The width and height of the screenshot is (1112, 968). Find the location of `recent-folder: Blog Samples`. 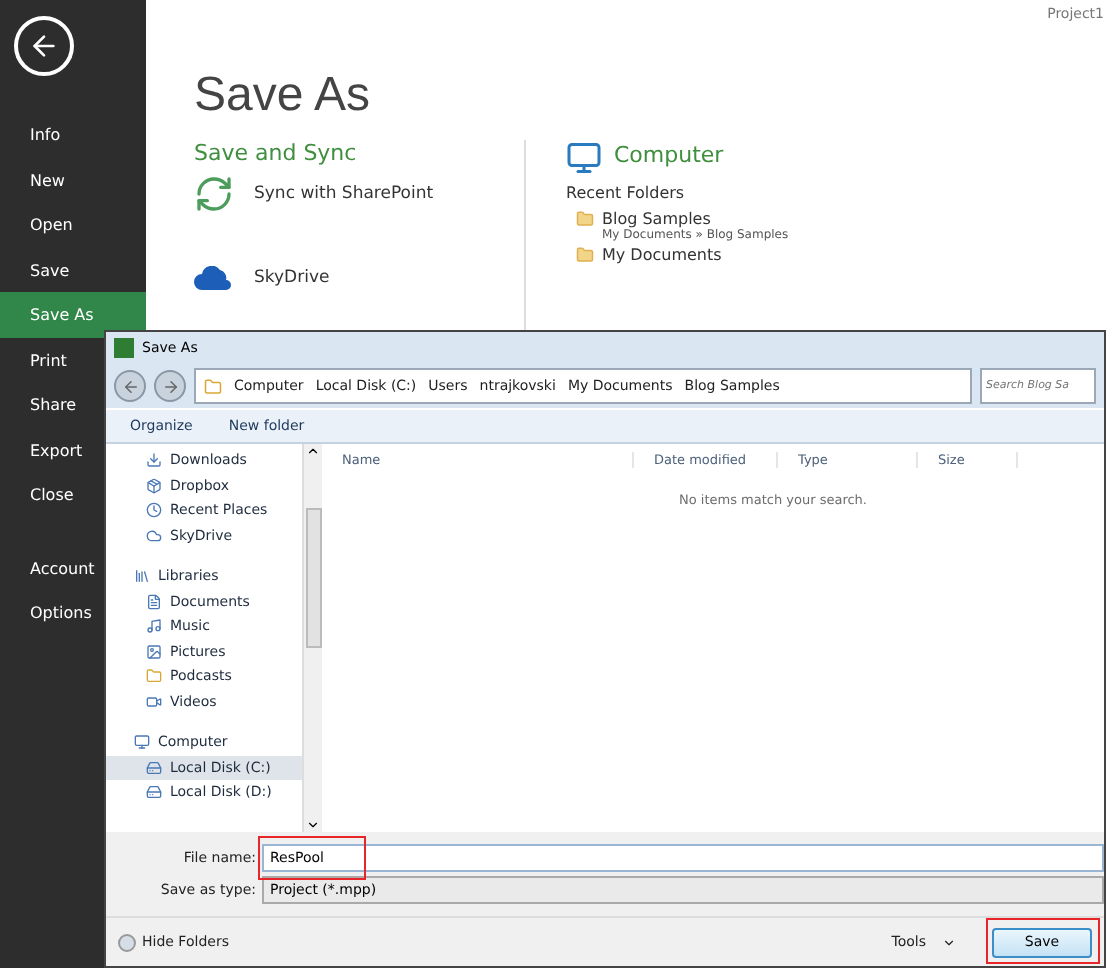

recent-folder: Blog Samples is located at coordinates (695, 219).